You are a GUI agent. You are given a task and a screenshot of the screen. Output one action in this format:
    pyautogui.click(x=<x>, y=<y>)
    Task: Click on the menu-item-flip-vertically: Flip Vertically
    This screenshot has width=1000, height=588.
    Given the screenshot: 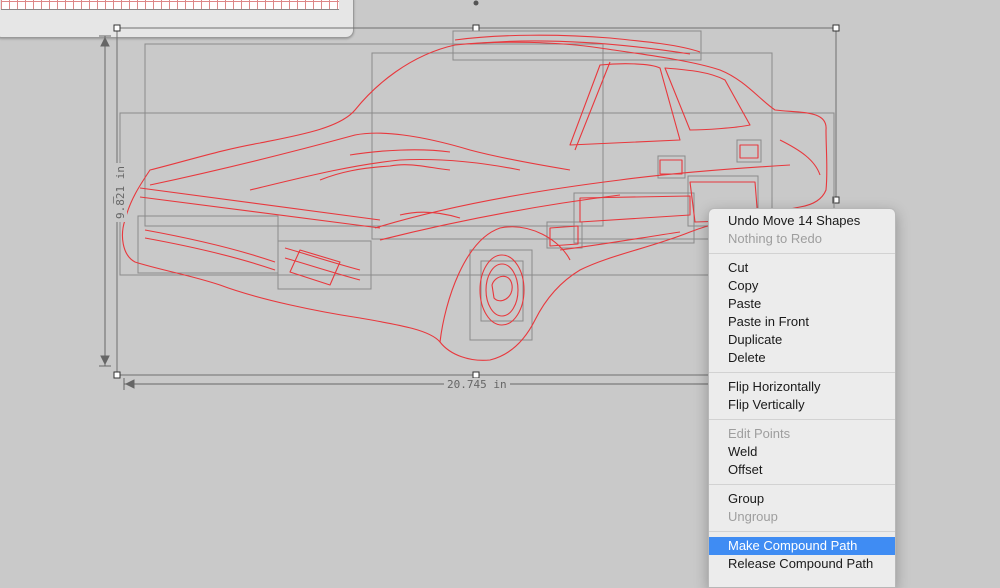 What is the action you would take?
    pyautogui.click(x=802, y=405)
    